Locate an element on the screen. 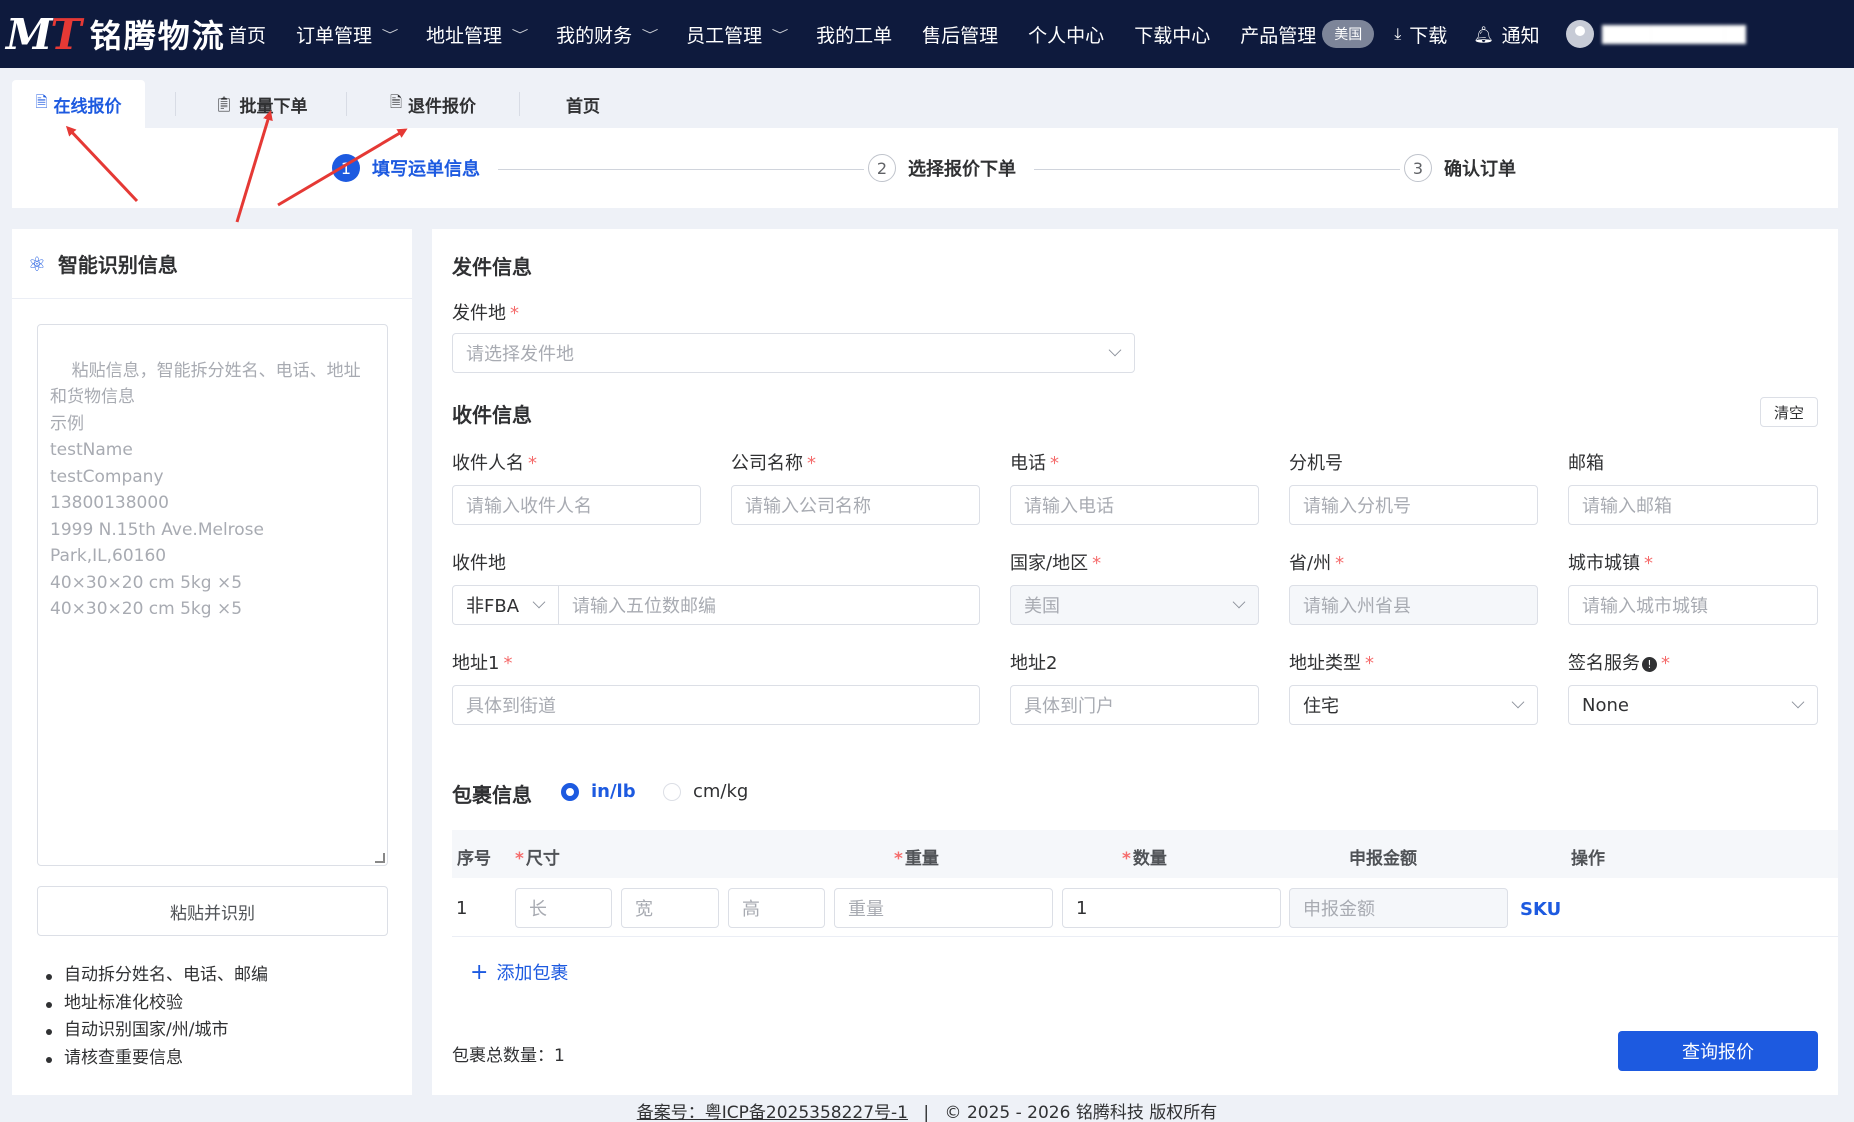 The width and height of the screenshot is (1854, 1122). phone-label: 电话 * is located at coordinates (1034, 462).